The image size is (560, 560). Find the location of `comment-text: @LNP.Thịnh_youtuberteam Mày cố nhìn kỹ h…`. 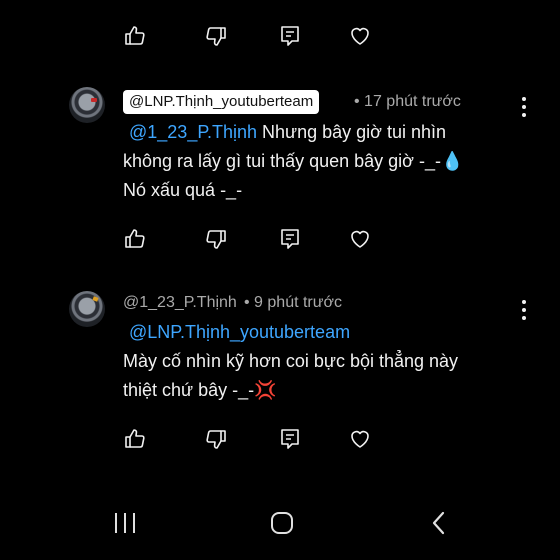

comment-text: @LNP.Thịnh_youtuberteam Mày cố nhìn kỹ h… is located at coordinates (333, 361).